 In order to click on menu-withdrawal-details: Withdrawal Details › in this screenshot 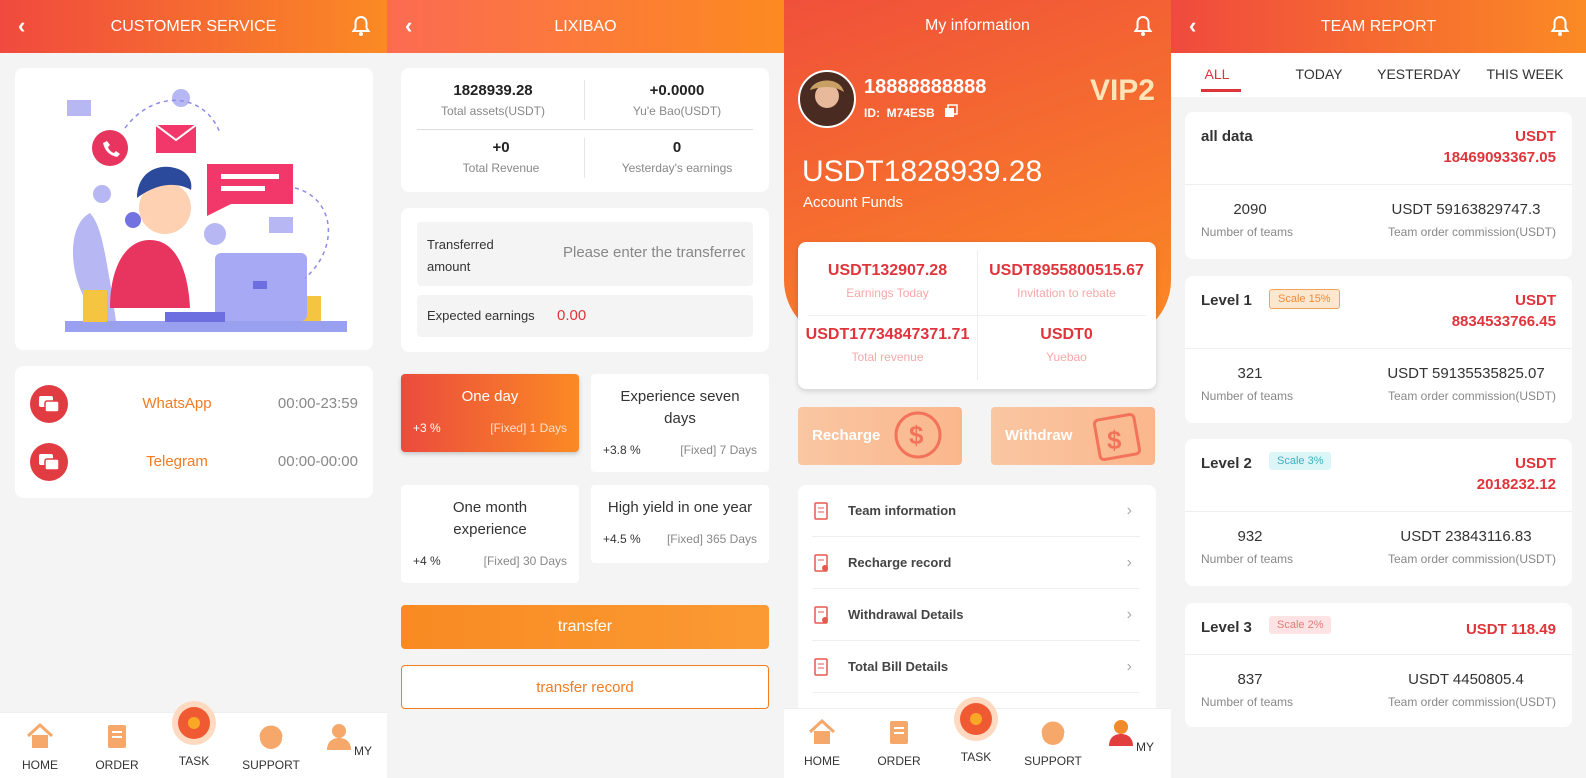, I will do `click(976, 615)`.